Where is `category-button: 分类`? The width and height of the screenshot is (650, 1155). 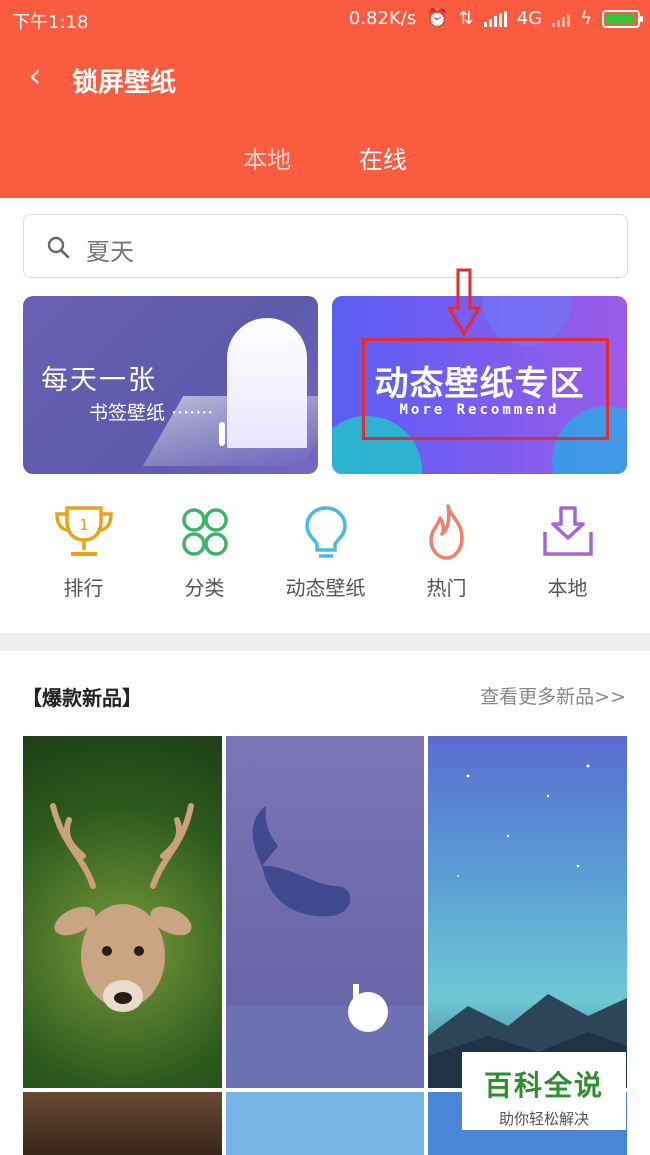
category-button: 分类 is located at coordinates (204, 554).